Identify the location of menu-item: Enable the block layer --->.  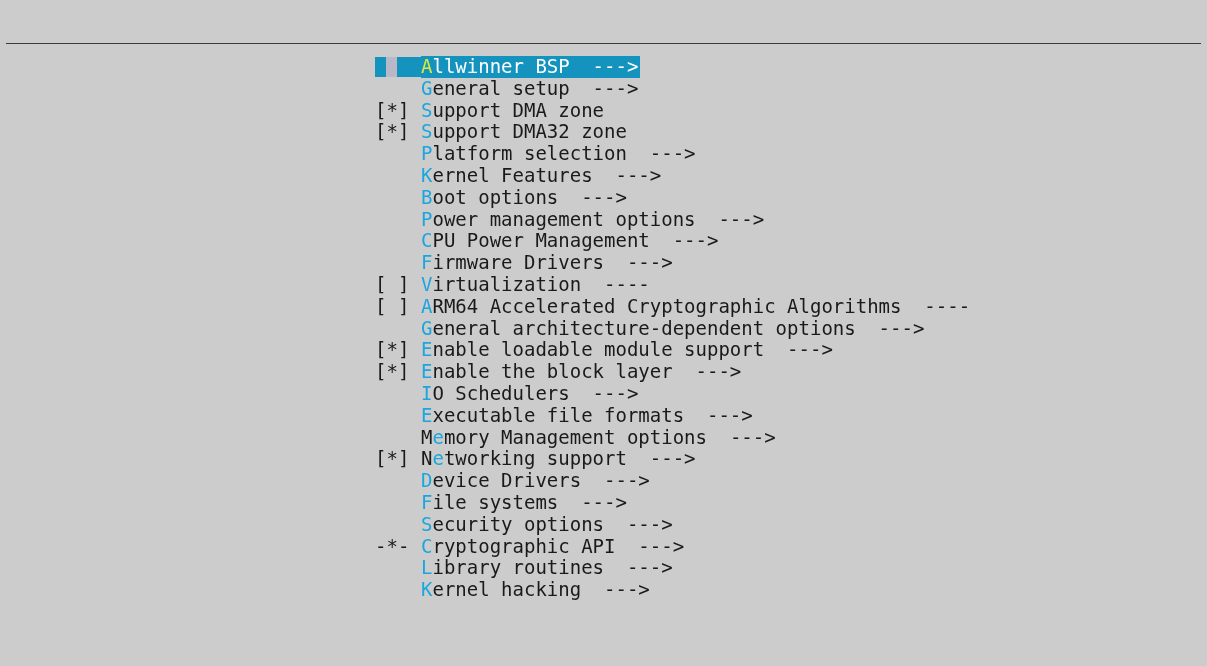
(582, 372).